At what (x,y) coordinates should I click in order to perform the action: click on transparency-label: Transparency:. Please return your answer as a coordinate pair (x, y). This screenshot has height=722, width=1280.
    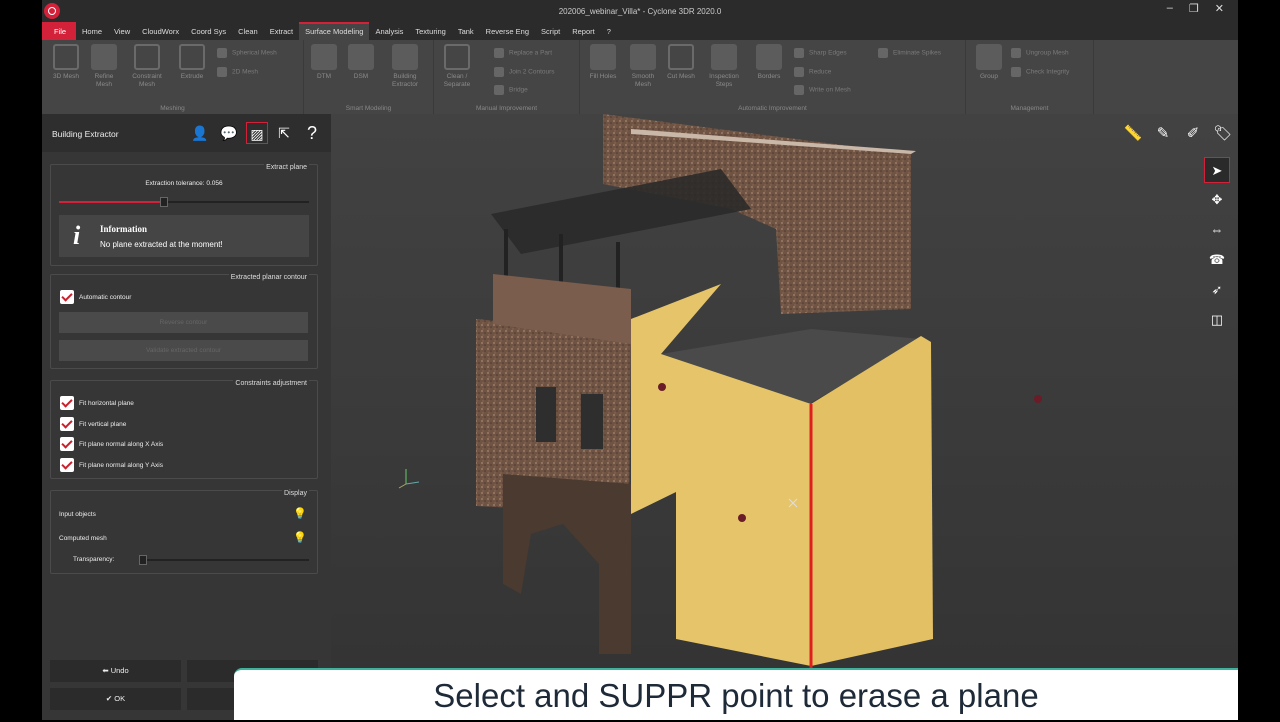
    Looking at the image, I should click on (94, 559).